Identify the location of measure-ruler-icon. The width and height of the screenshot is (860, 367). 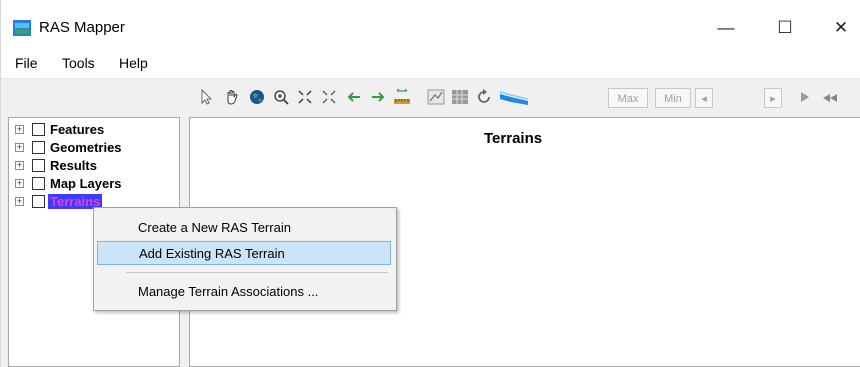
(402, 97).